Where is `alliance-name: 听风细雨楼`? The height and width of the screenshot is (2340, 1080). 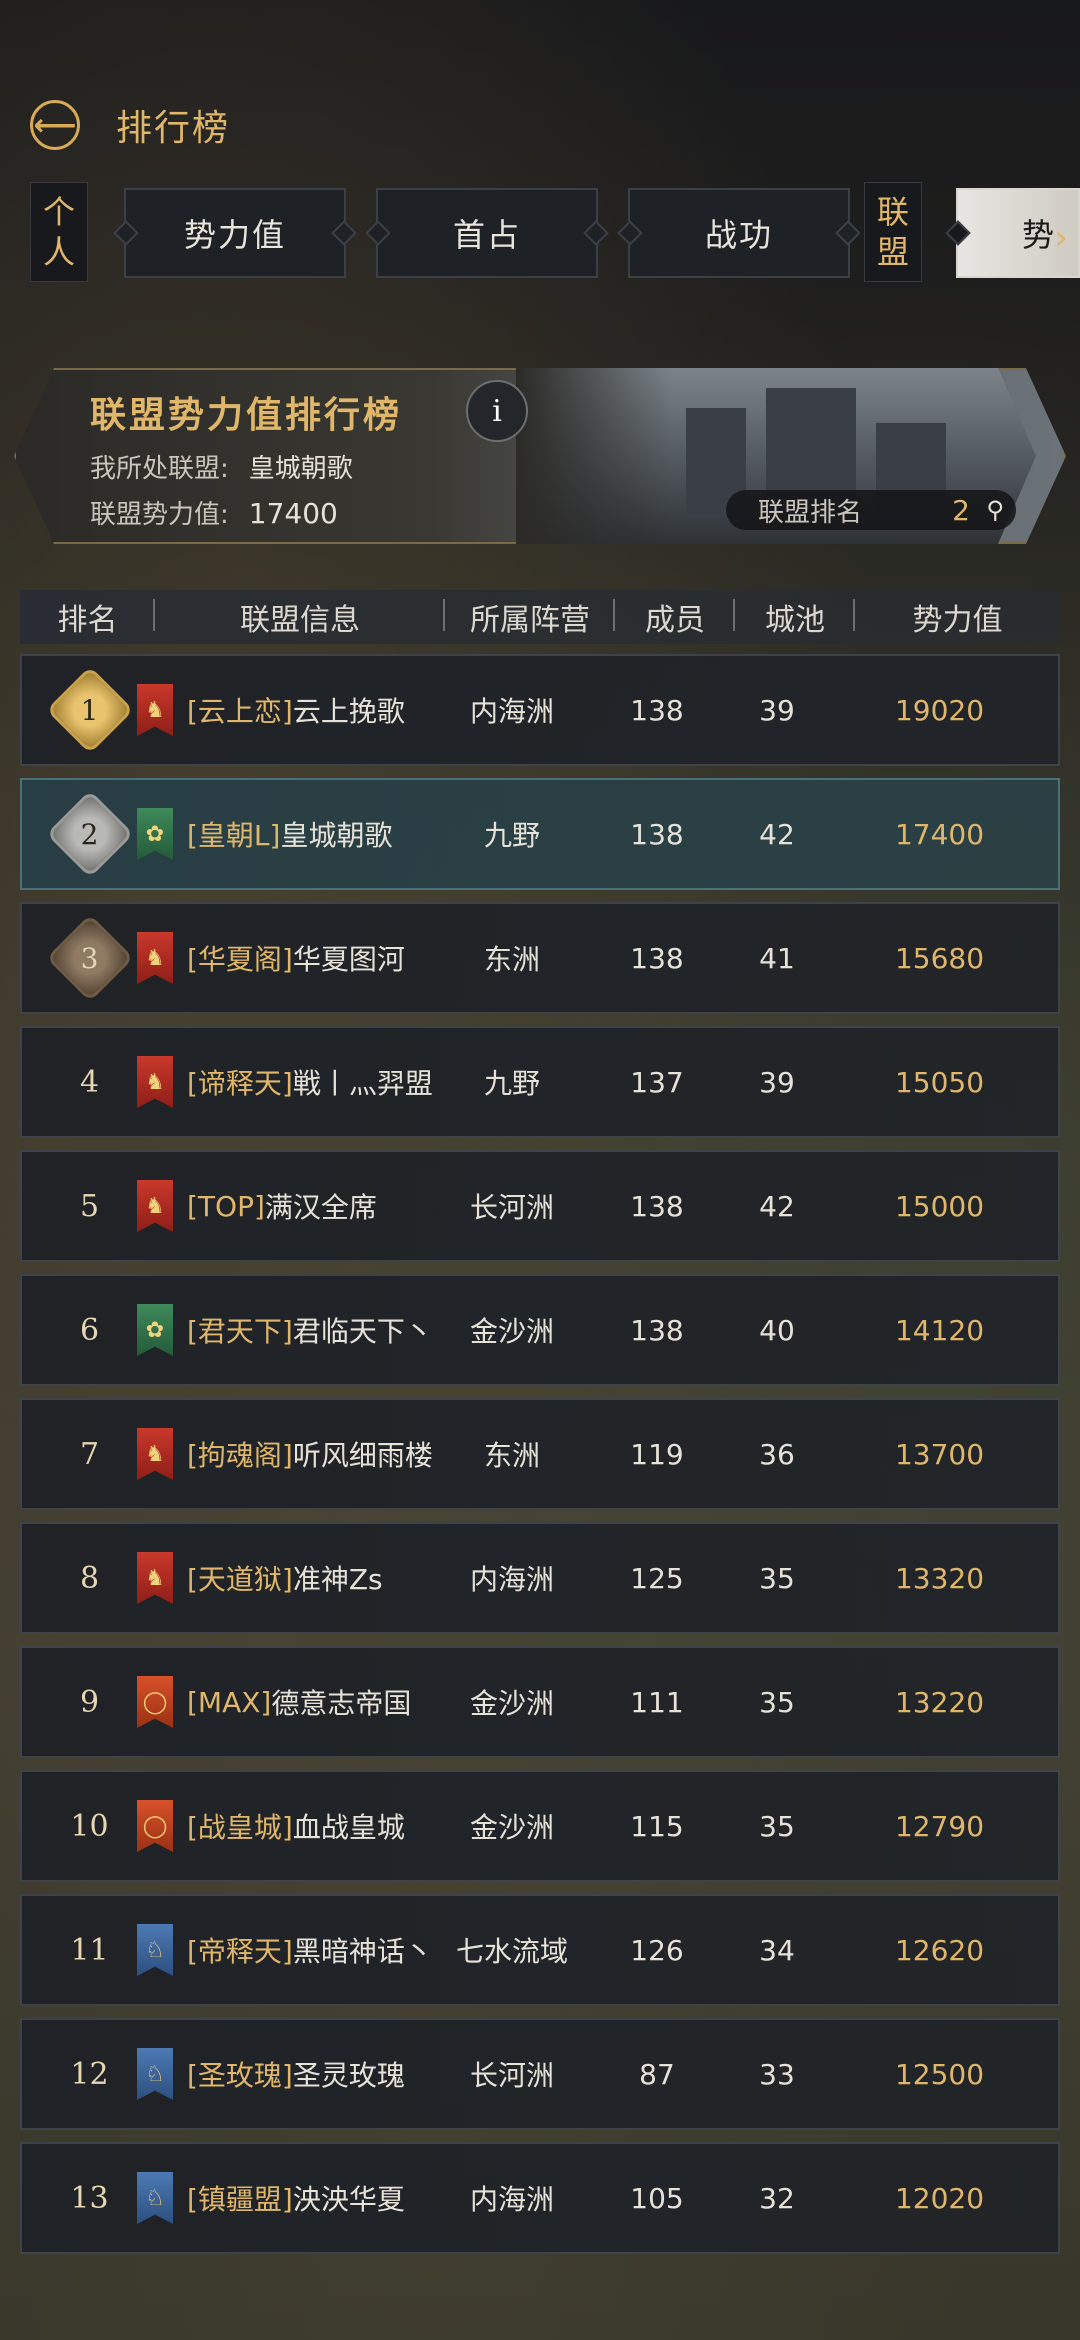 alliance-name: 听风细雨楼 is located at coordinates (362, 1455).